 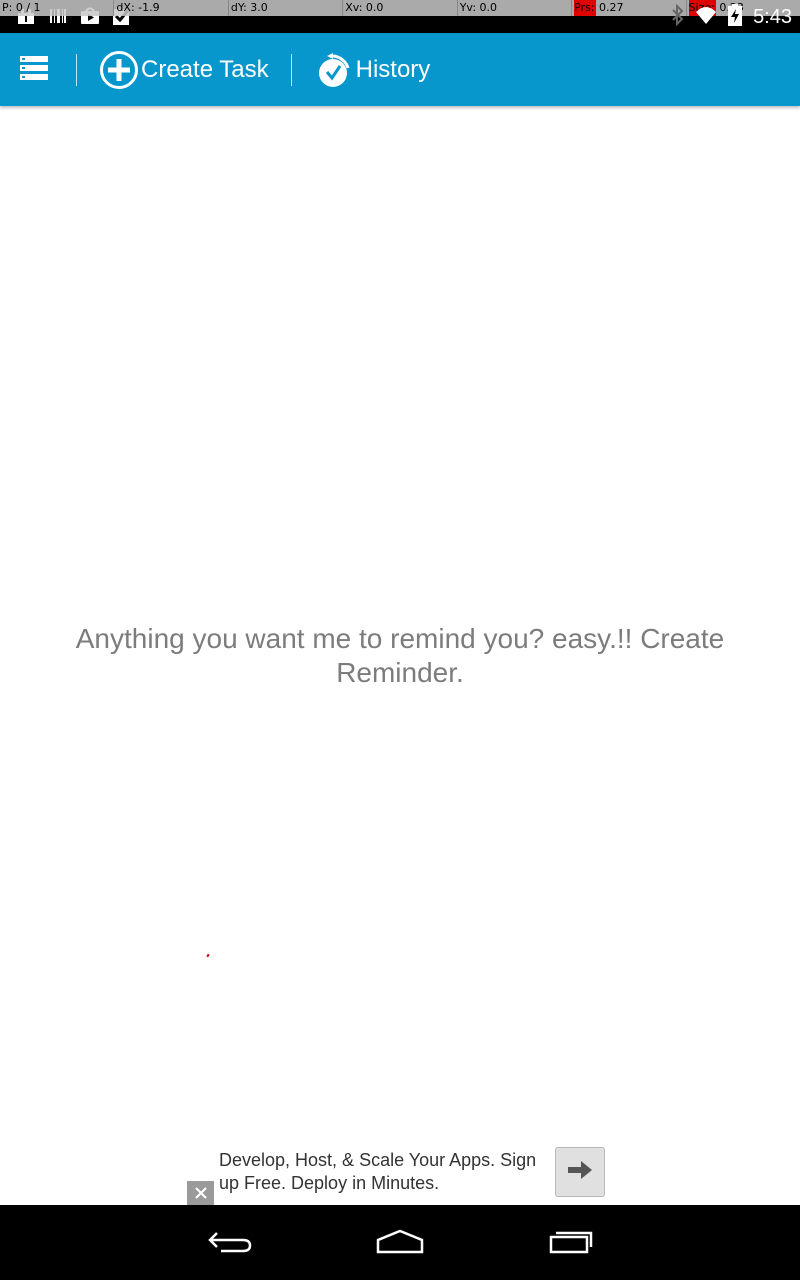 I want to click on create-task-button: Create Task, so click(x=184, y=69).